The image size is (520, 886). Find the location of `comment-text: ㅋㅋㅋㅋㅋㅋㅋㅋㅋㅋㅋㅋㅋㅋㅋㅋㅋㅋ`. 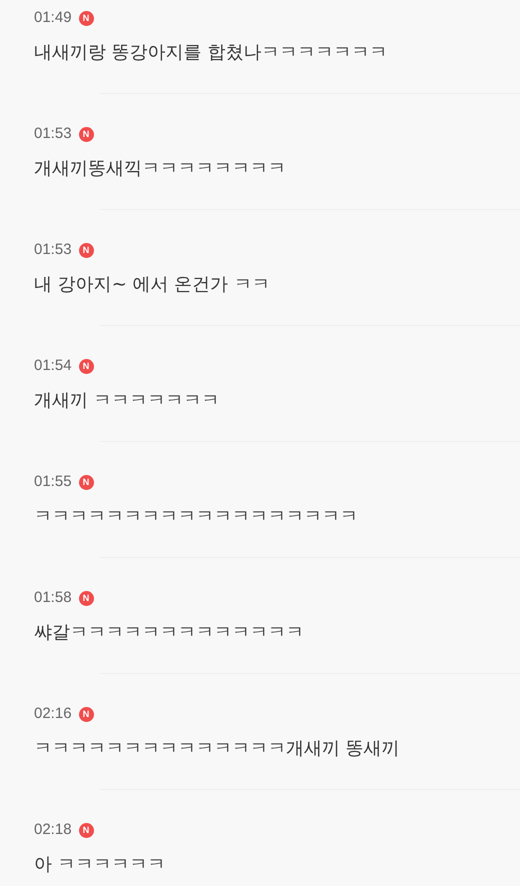

comment-text: ㅋㅋㅋㅋㅋㅋㅋㅋㅋㅋㅋㅋㅋㅋㅋㅋㅋㅋ is located at coordinates (196, 517).